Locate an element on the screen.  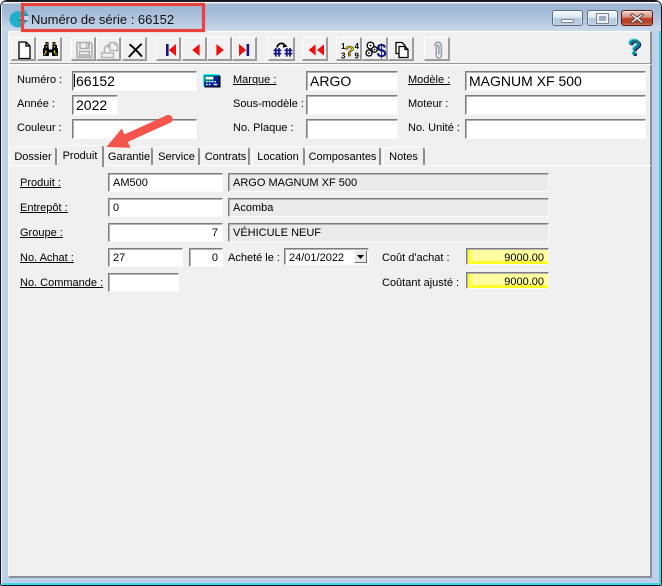
svg-text: 9 is located at coordinates (357, 56).